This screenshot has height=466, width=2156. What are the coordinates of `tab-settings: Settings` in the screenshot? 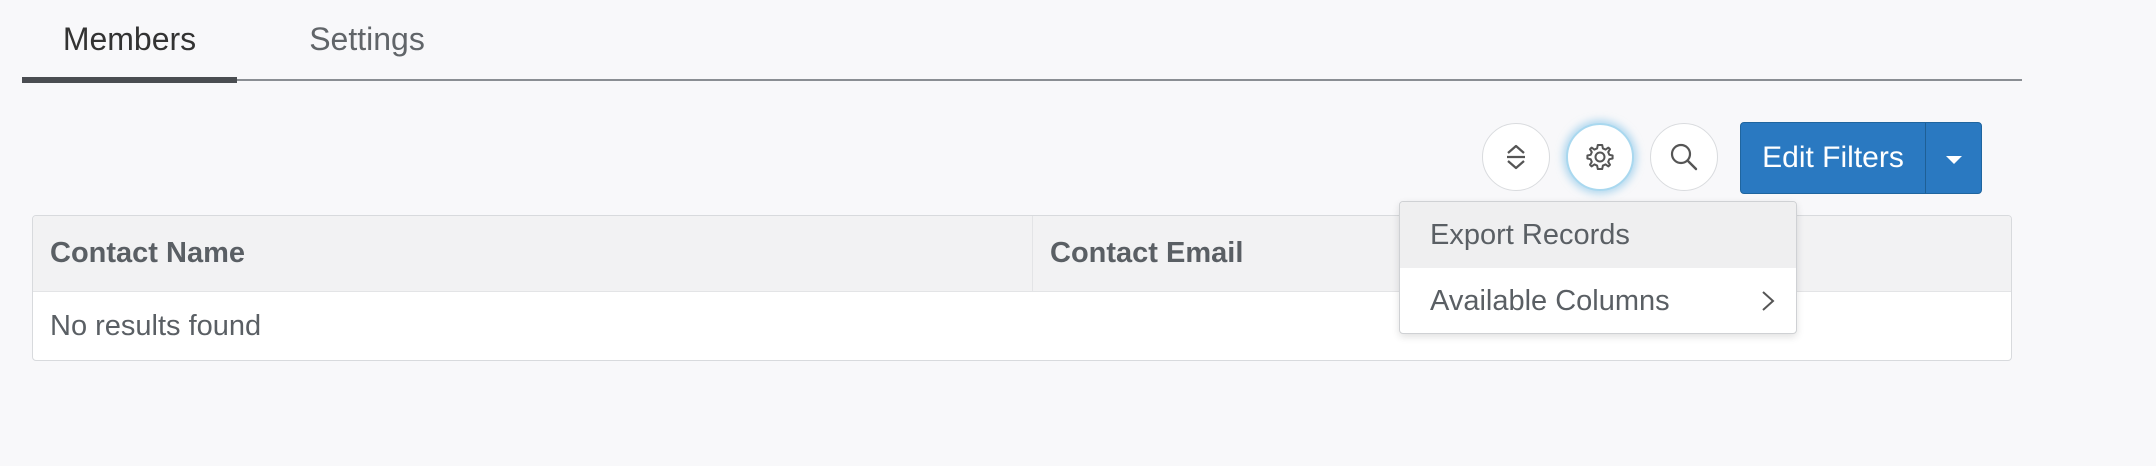 It's located at (367, 40).